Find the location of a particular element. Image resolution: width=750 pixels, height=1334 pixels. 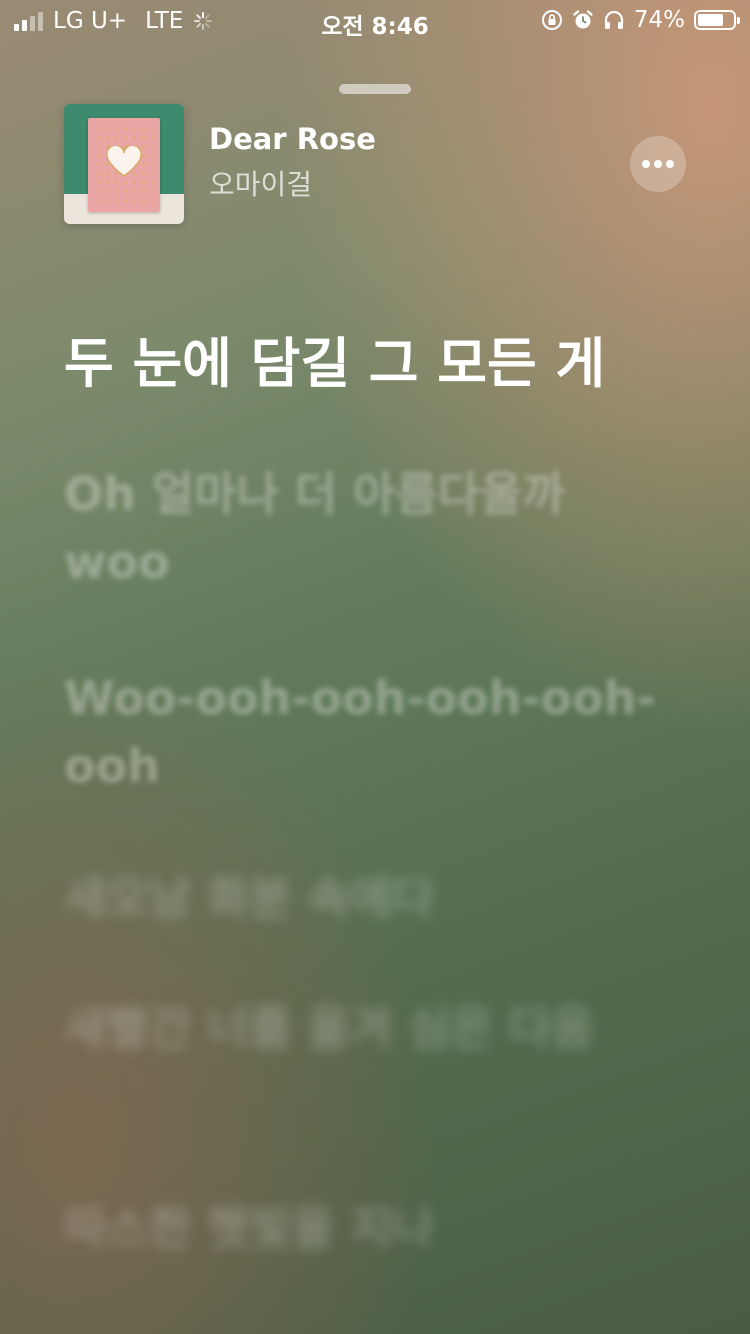

status-right: 74% is located at coordinates (640, 20).